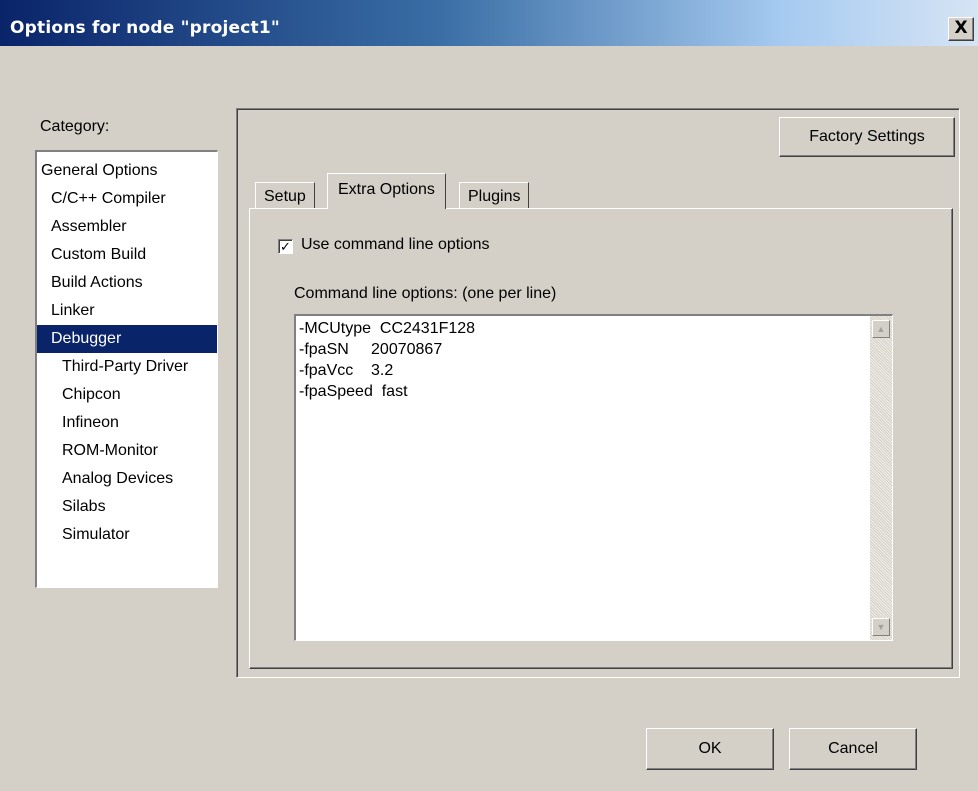 This screenshot has width=978, height=791. Describe the element at coordinates (395, 244) in the screenshot. I see `use-cmd-options-label: Use command line options` at that location.